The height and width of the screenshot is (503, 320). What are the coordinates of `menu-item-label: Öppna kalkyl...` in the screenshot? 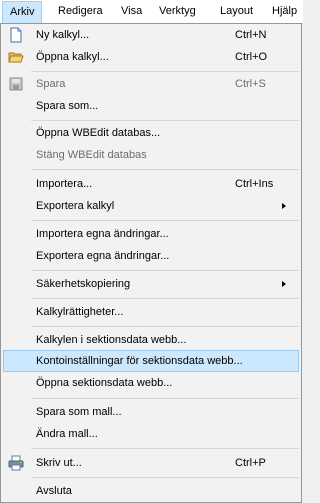 It's located at (72, 57).